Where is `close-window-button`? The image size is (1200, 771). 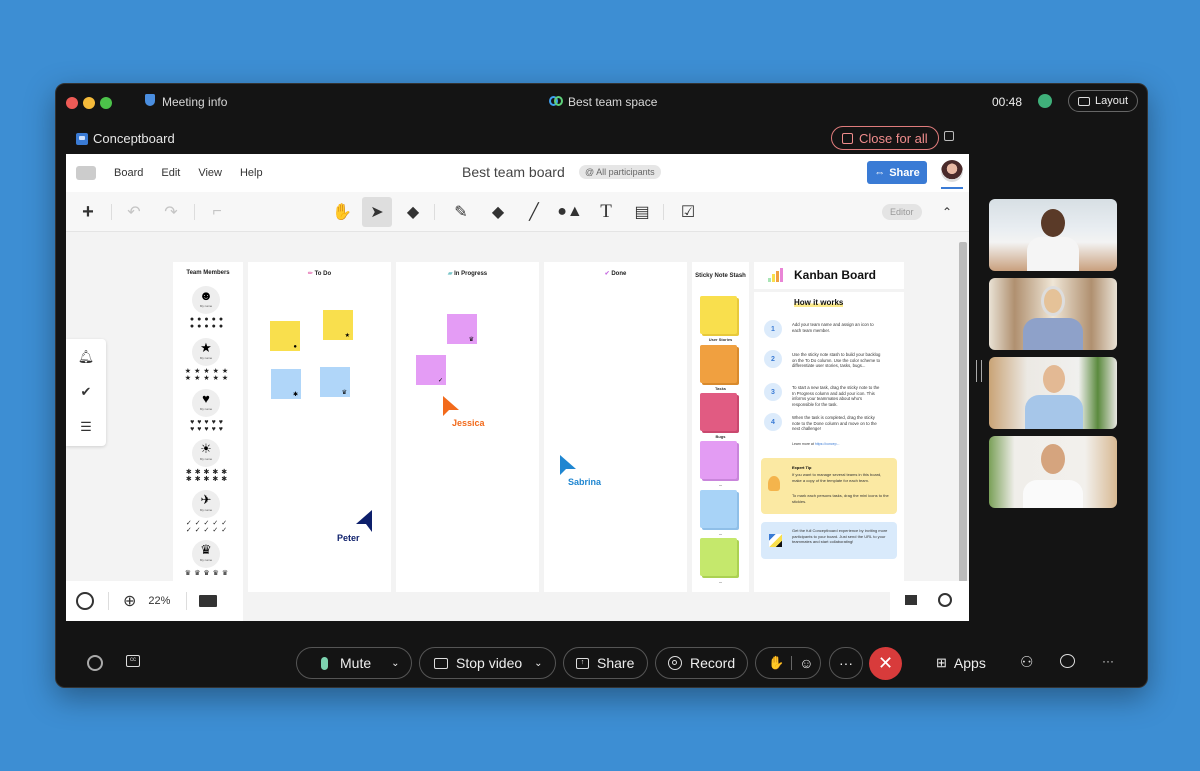
close-window-button is located at coordinates (72, 103).